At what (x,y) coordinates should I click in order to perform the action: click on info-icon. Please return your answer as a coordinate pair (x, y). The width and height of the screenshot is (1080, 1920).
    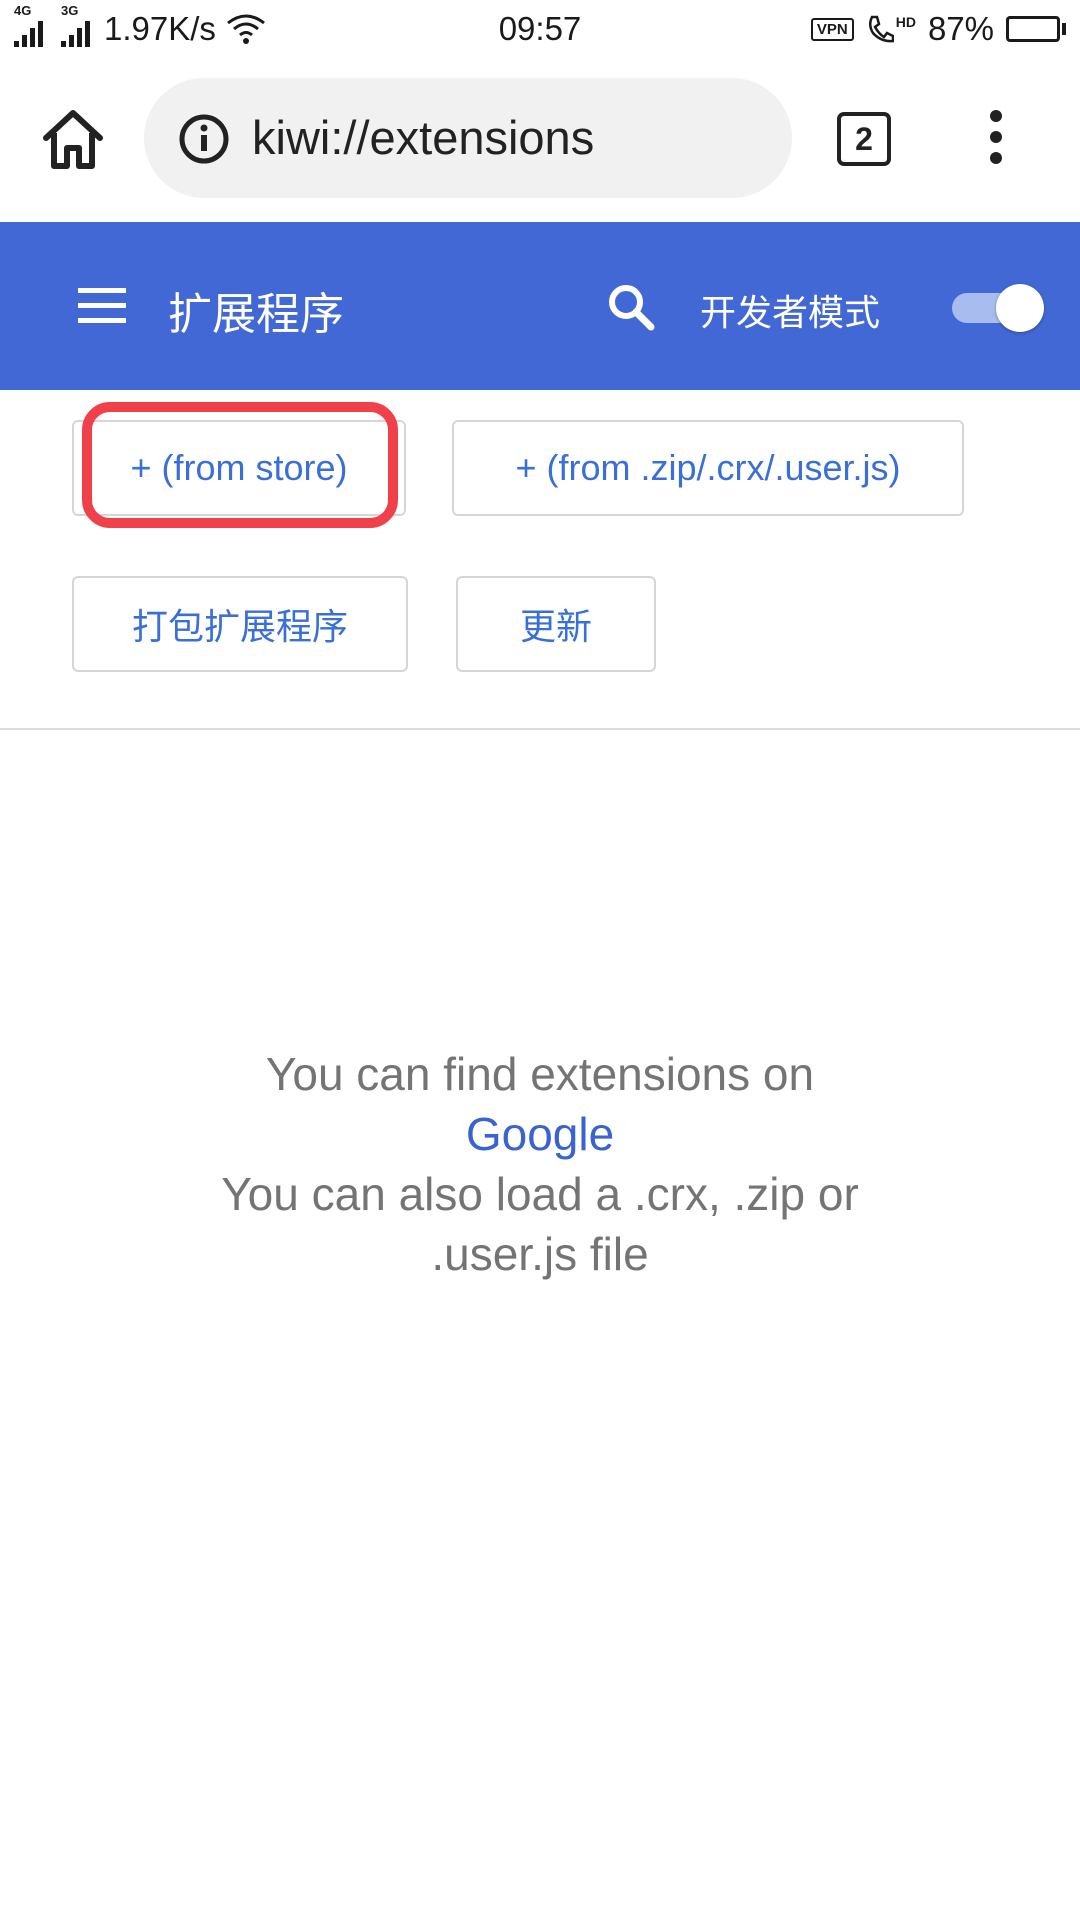
    Looking at the image, I should click on (204, 139).